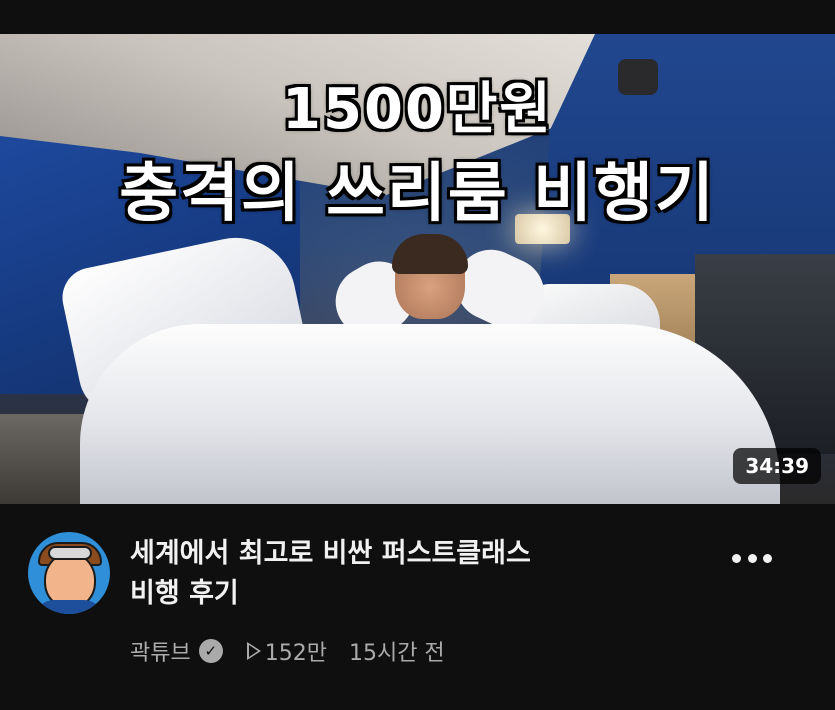  I want to click on thumbnail-overlay-line2: 충격의 쓰리룸 비행기, so click(417, 194).